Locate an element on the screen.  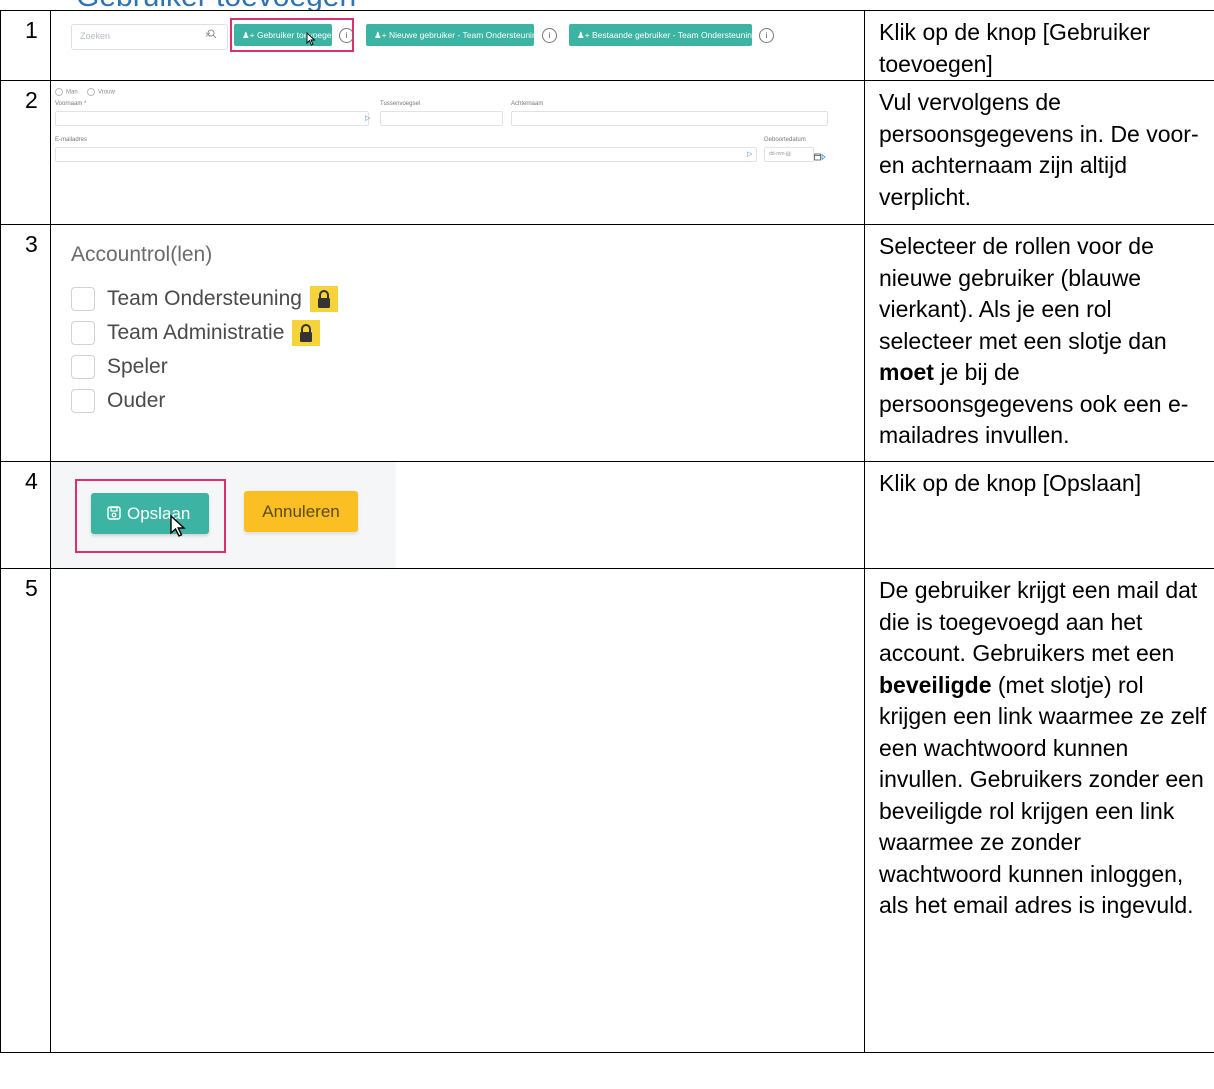
step-number: 5 is located at coordinates (25, 810).